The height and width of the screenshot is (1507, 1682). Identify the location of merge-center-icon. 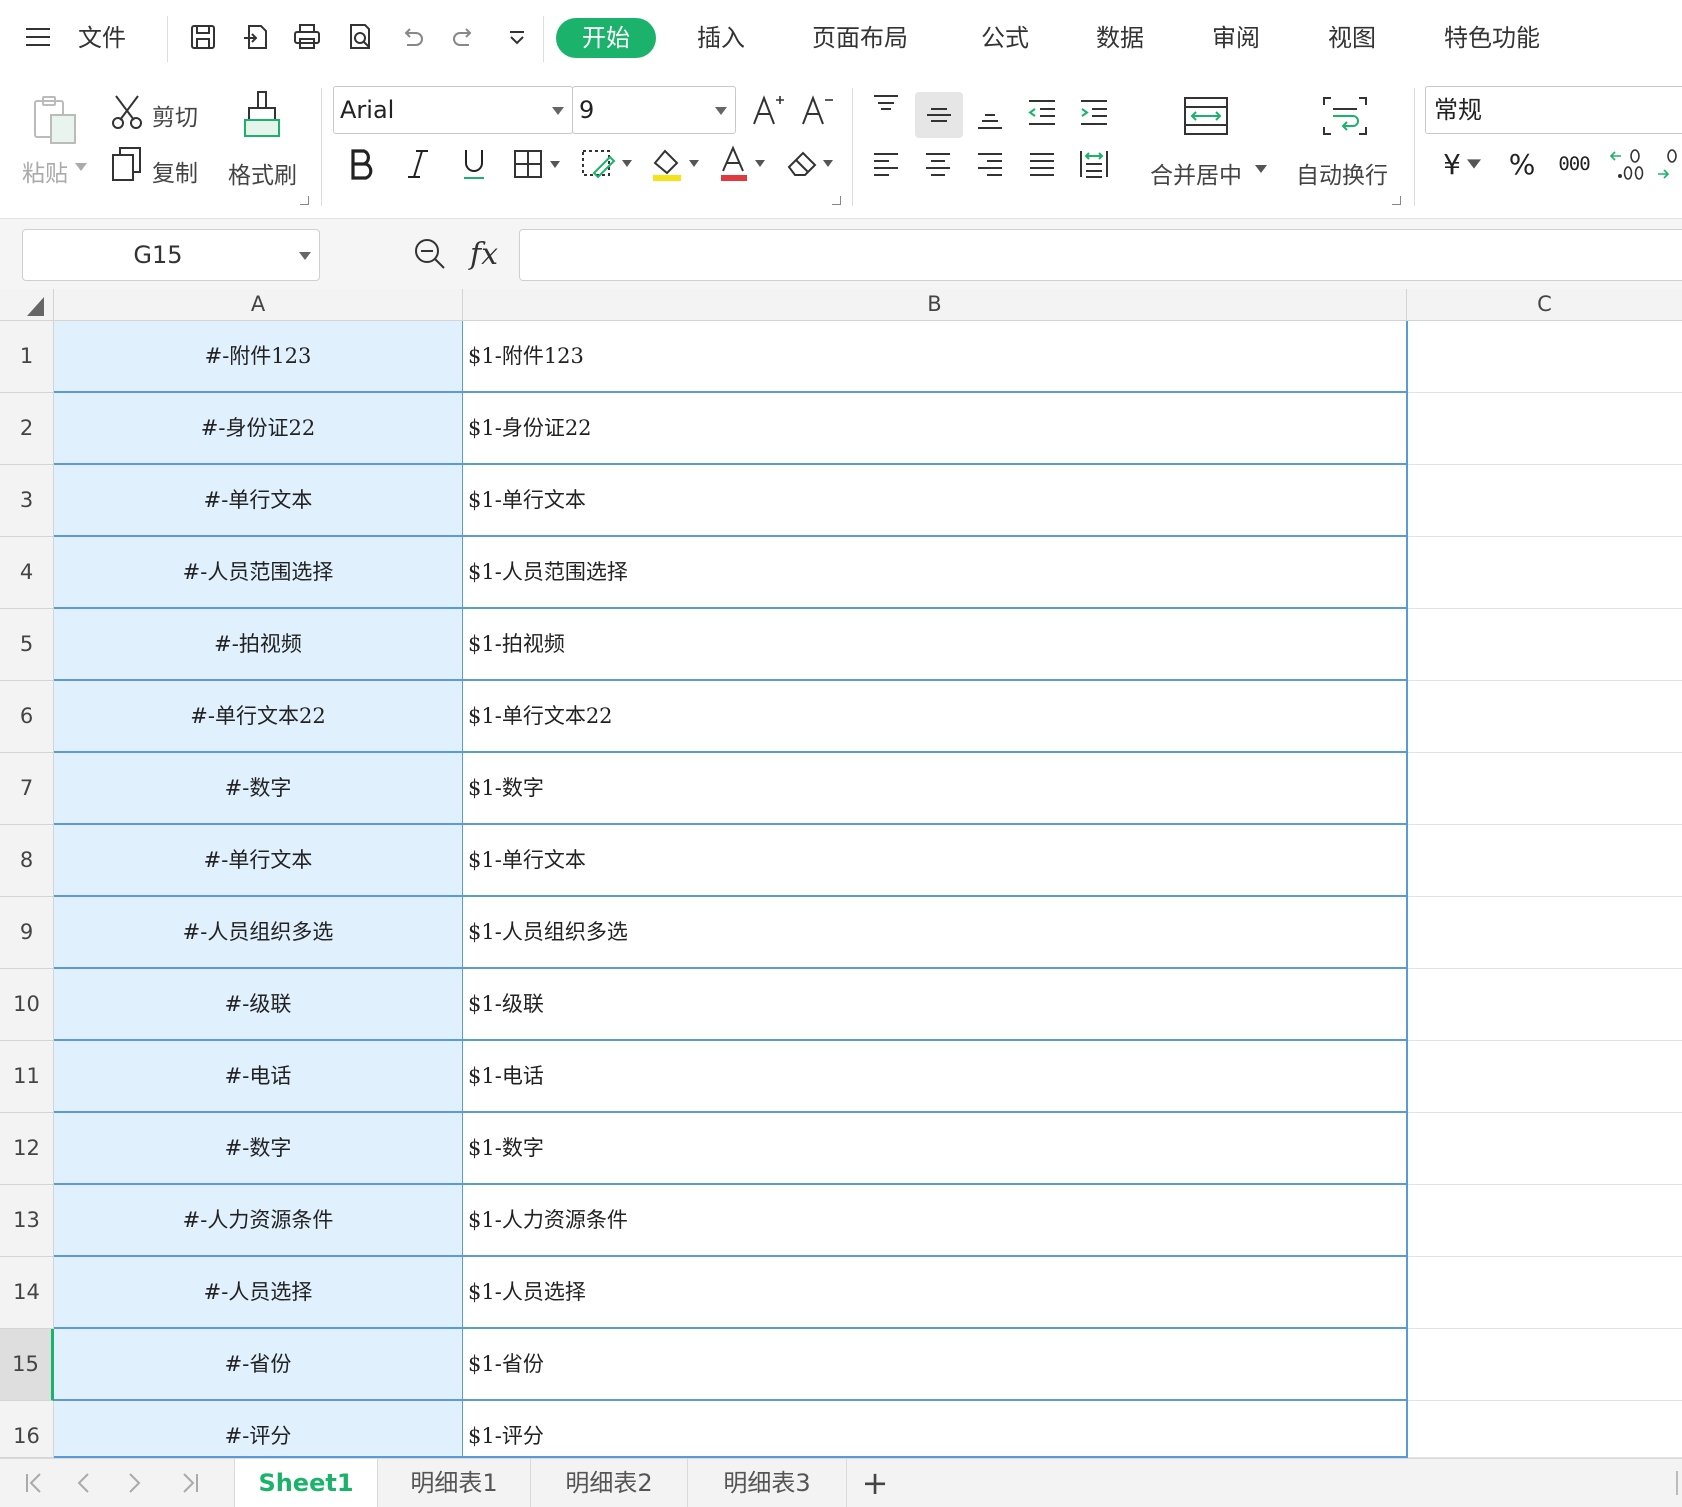
(1206, 116).